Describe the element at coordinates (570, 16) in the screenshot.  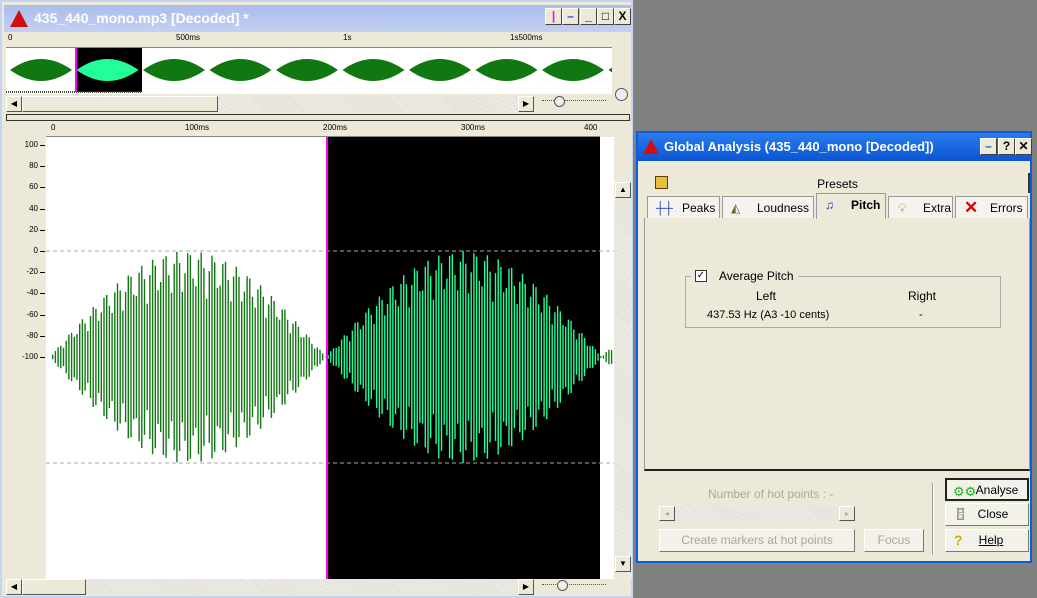
I see `collapse-button: –` at that location.